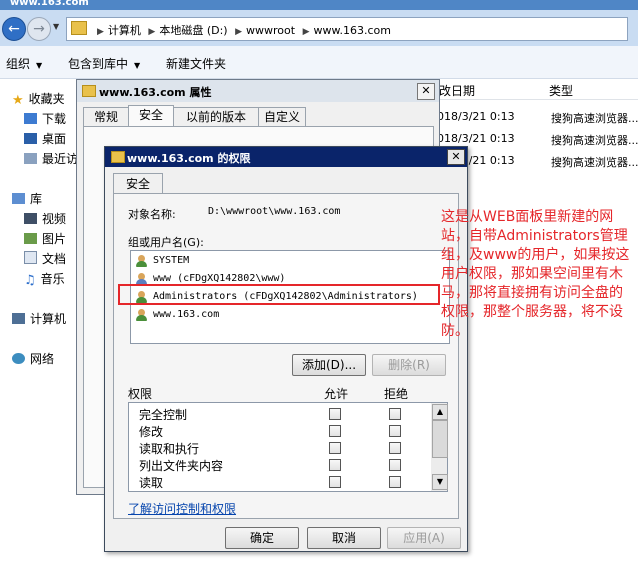  I want to click on organize-button: 组织 ▼, so click(24, 63).